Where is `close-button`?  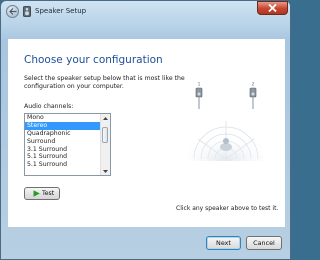 close-button is located at coordinates (272, 8).